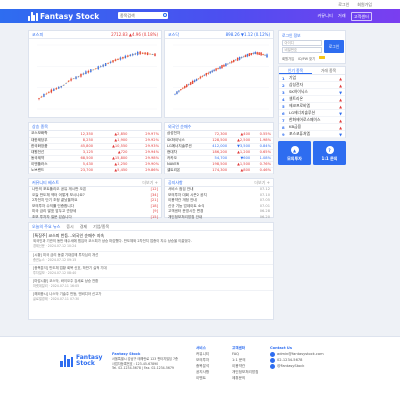 The image size is (400, 400). What do you see at coordinates (322, 57) in the screenshot?
I see `kakao-icon` at bounding box center [322, 57].